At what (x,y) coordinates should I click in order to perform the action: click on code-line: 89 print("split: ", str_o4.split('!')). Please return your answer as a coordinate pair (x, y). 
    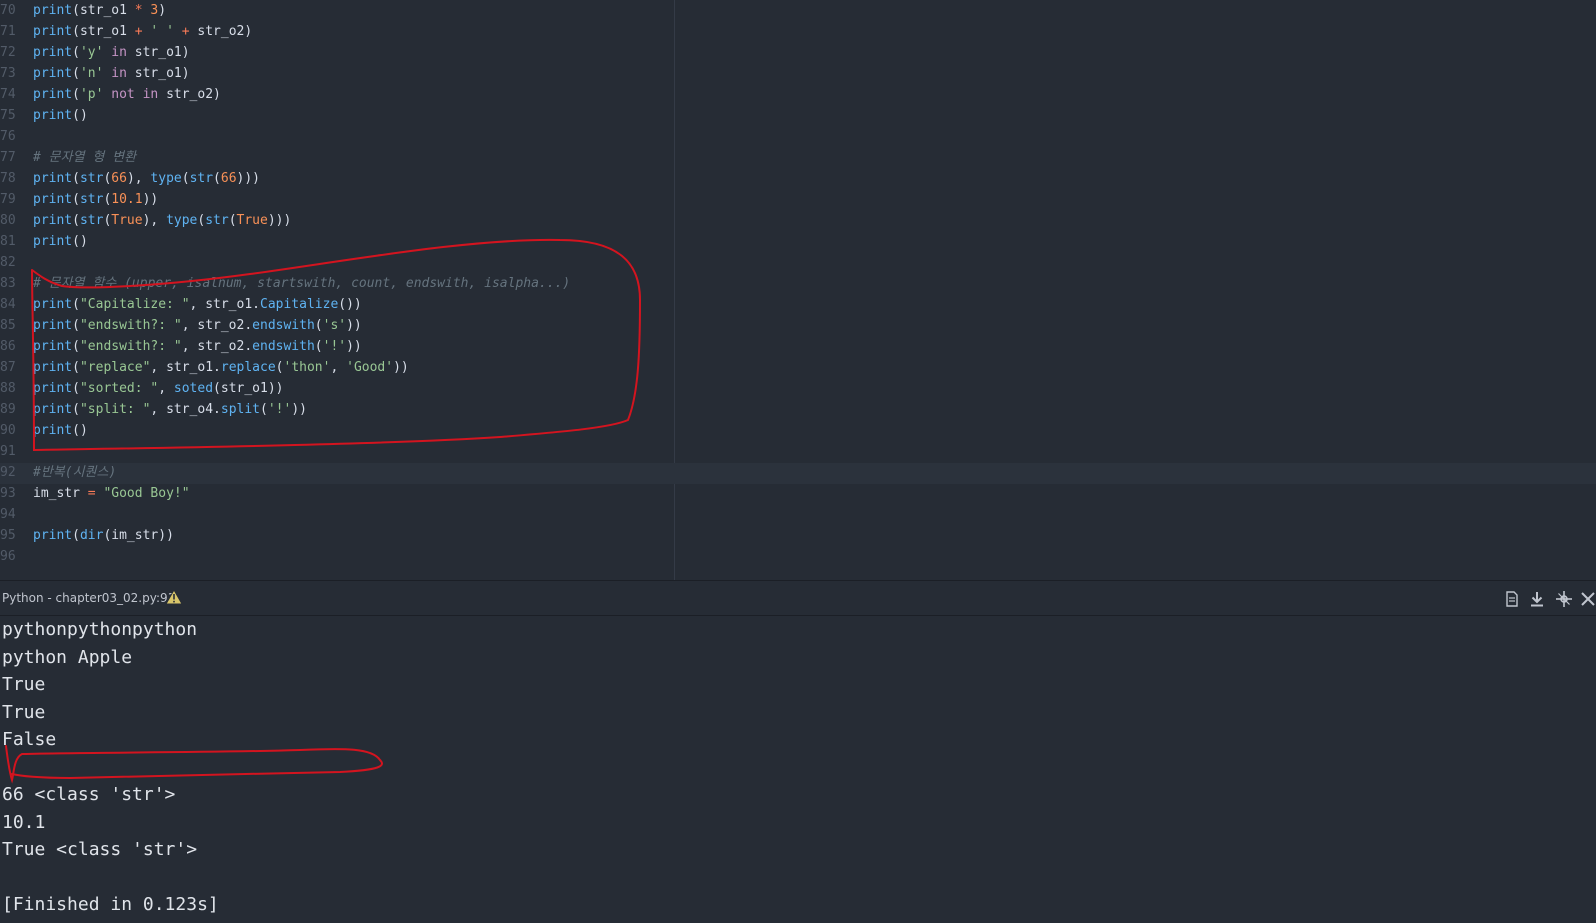
    Looking at the image, I should click on (153, 409).